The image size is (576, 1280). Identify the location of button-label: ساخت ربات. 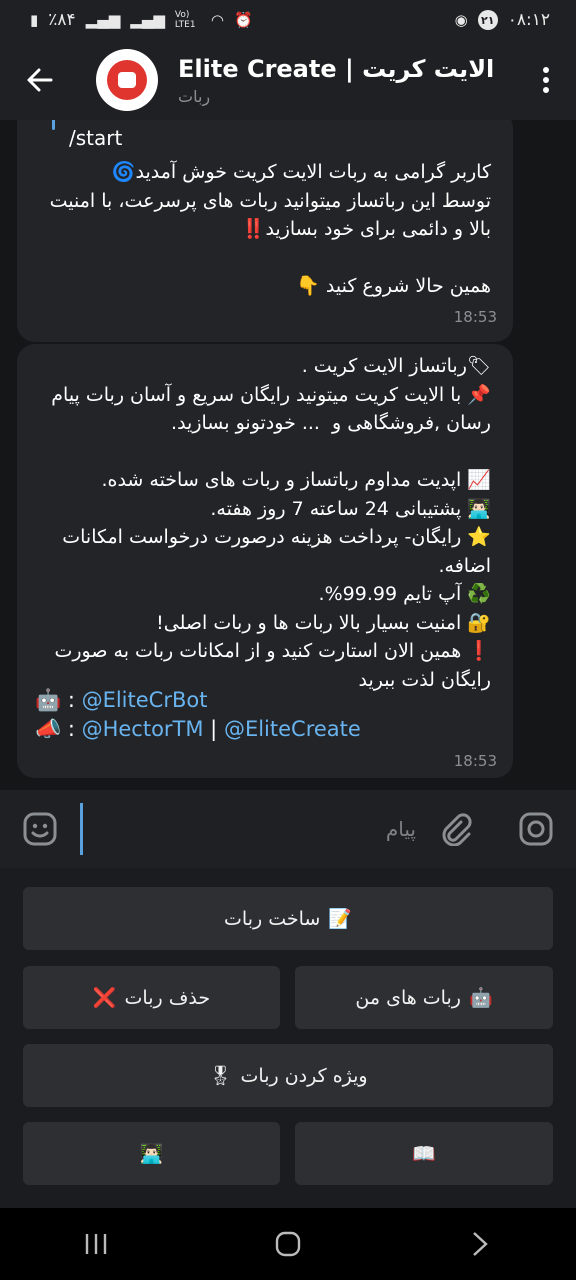
(272, 918).